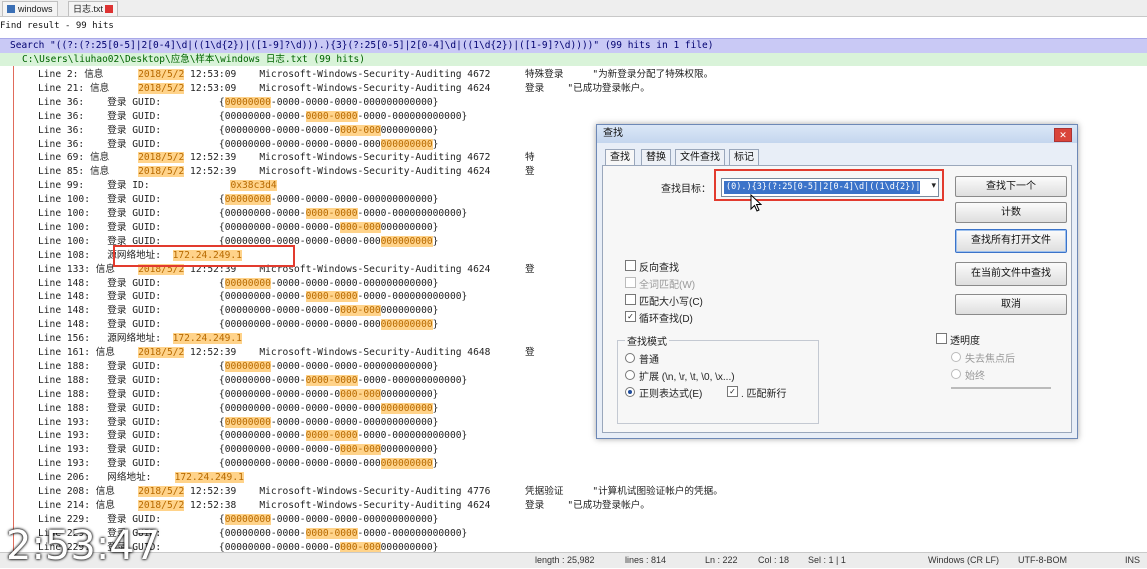  What do you see at coordinates (965, 341) in the screenshot?
I see `transparency-title: 透明度` at bounding box center [965, 341].